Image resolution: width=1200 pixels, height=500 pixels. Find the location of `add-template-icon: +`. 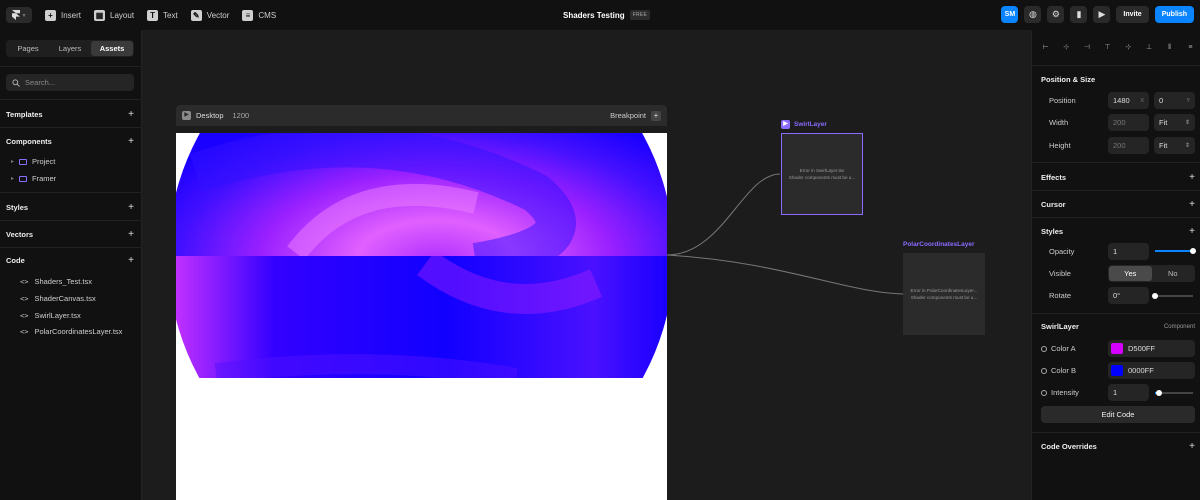

add-template-icon: + is located at coordinates (131, 114).